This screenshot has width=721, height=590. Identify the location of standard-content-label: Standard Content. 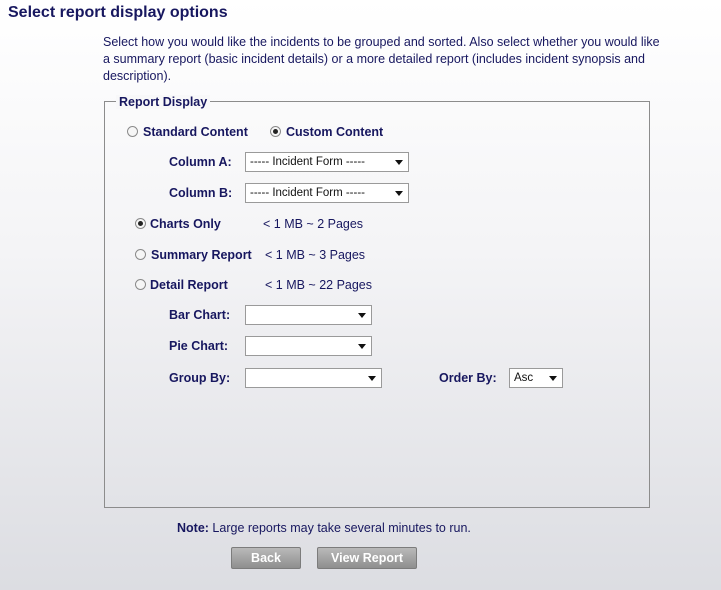
(195, 132).